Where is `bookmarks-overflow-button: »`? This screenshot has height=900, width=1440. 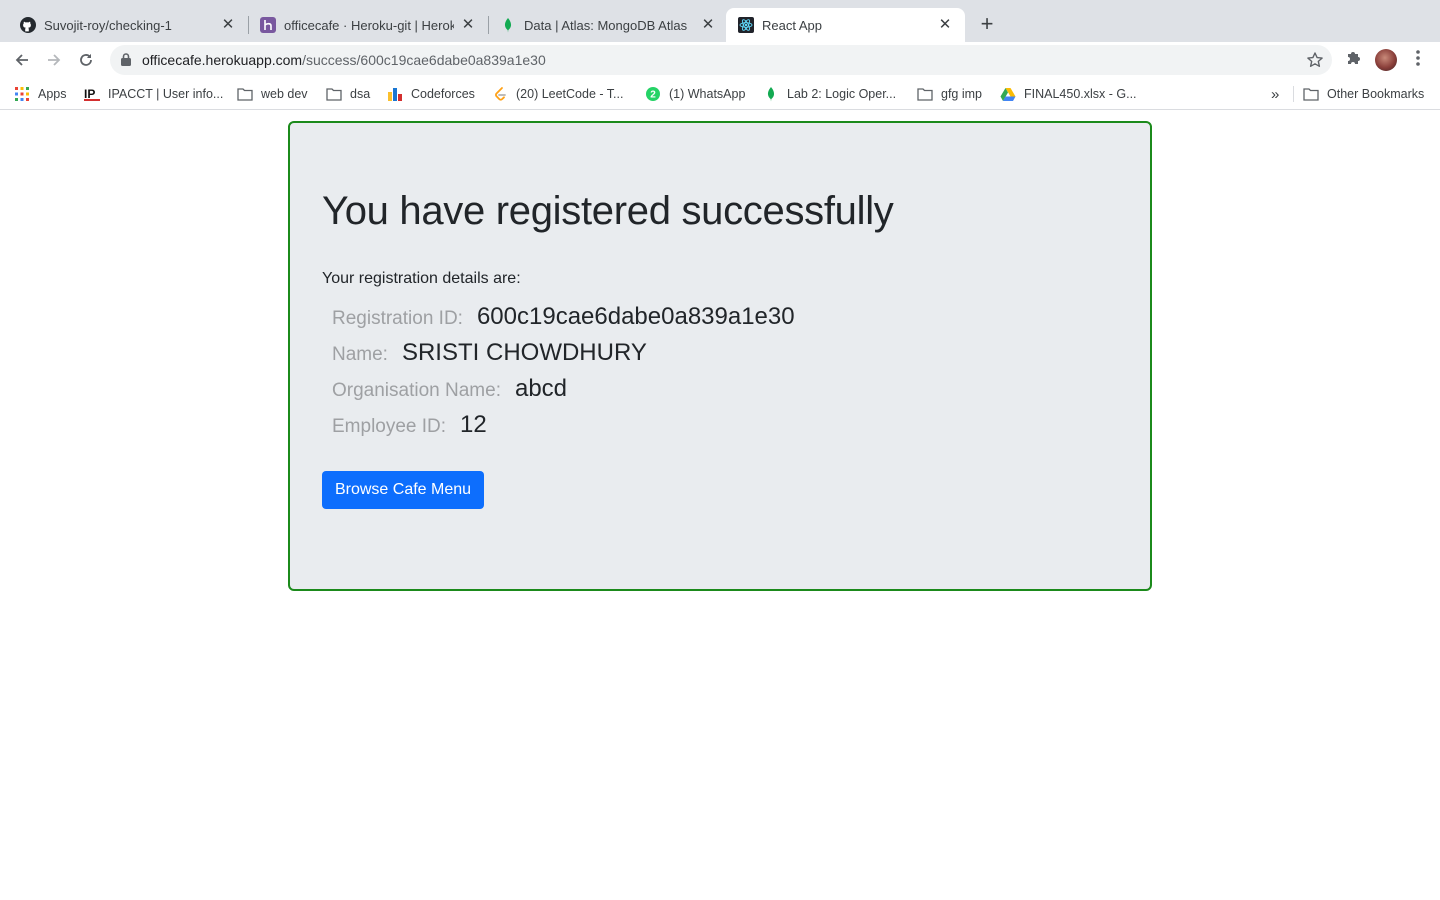 bookmarks-overflow-button: » is located at coordinates (1275, 94).